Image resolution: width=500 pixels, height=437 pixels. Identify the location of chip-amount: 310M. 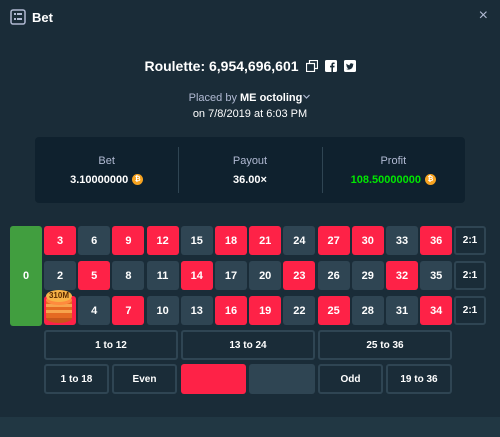
(58, 295).